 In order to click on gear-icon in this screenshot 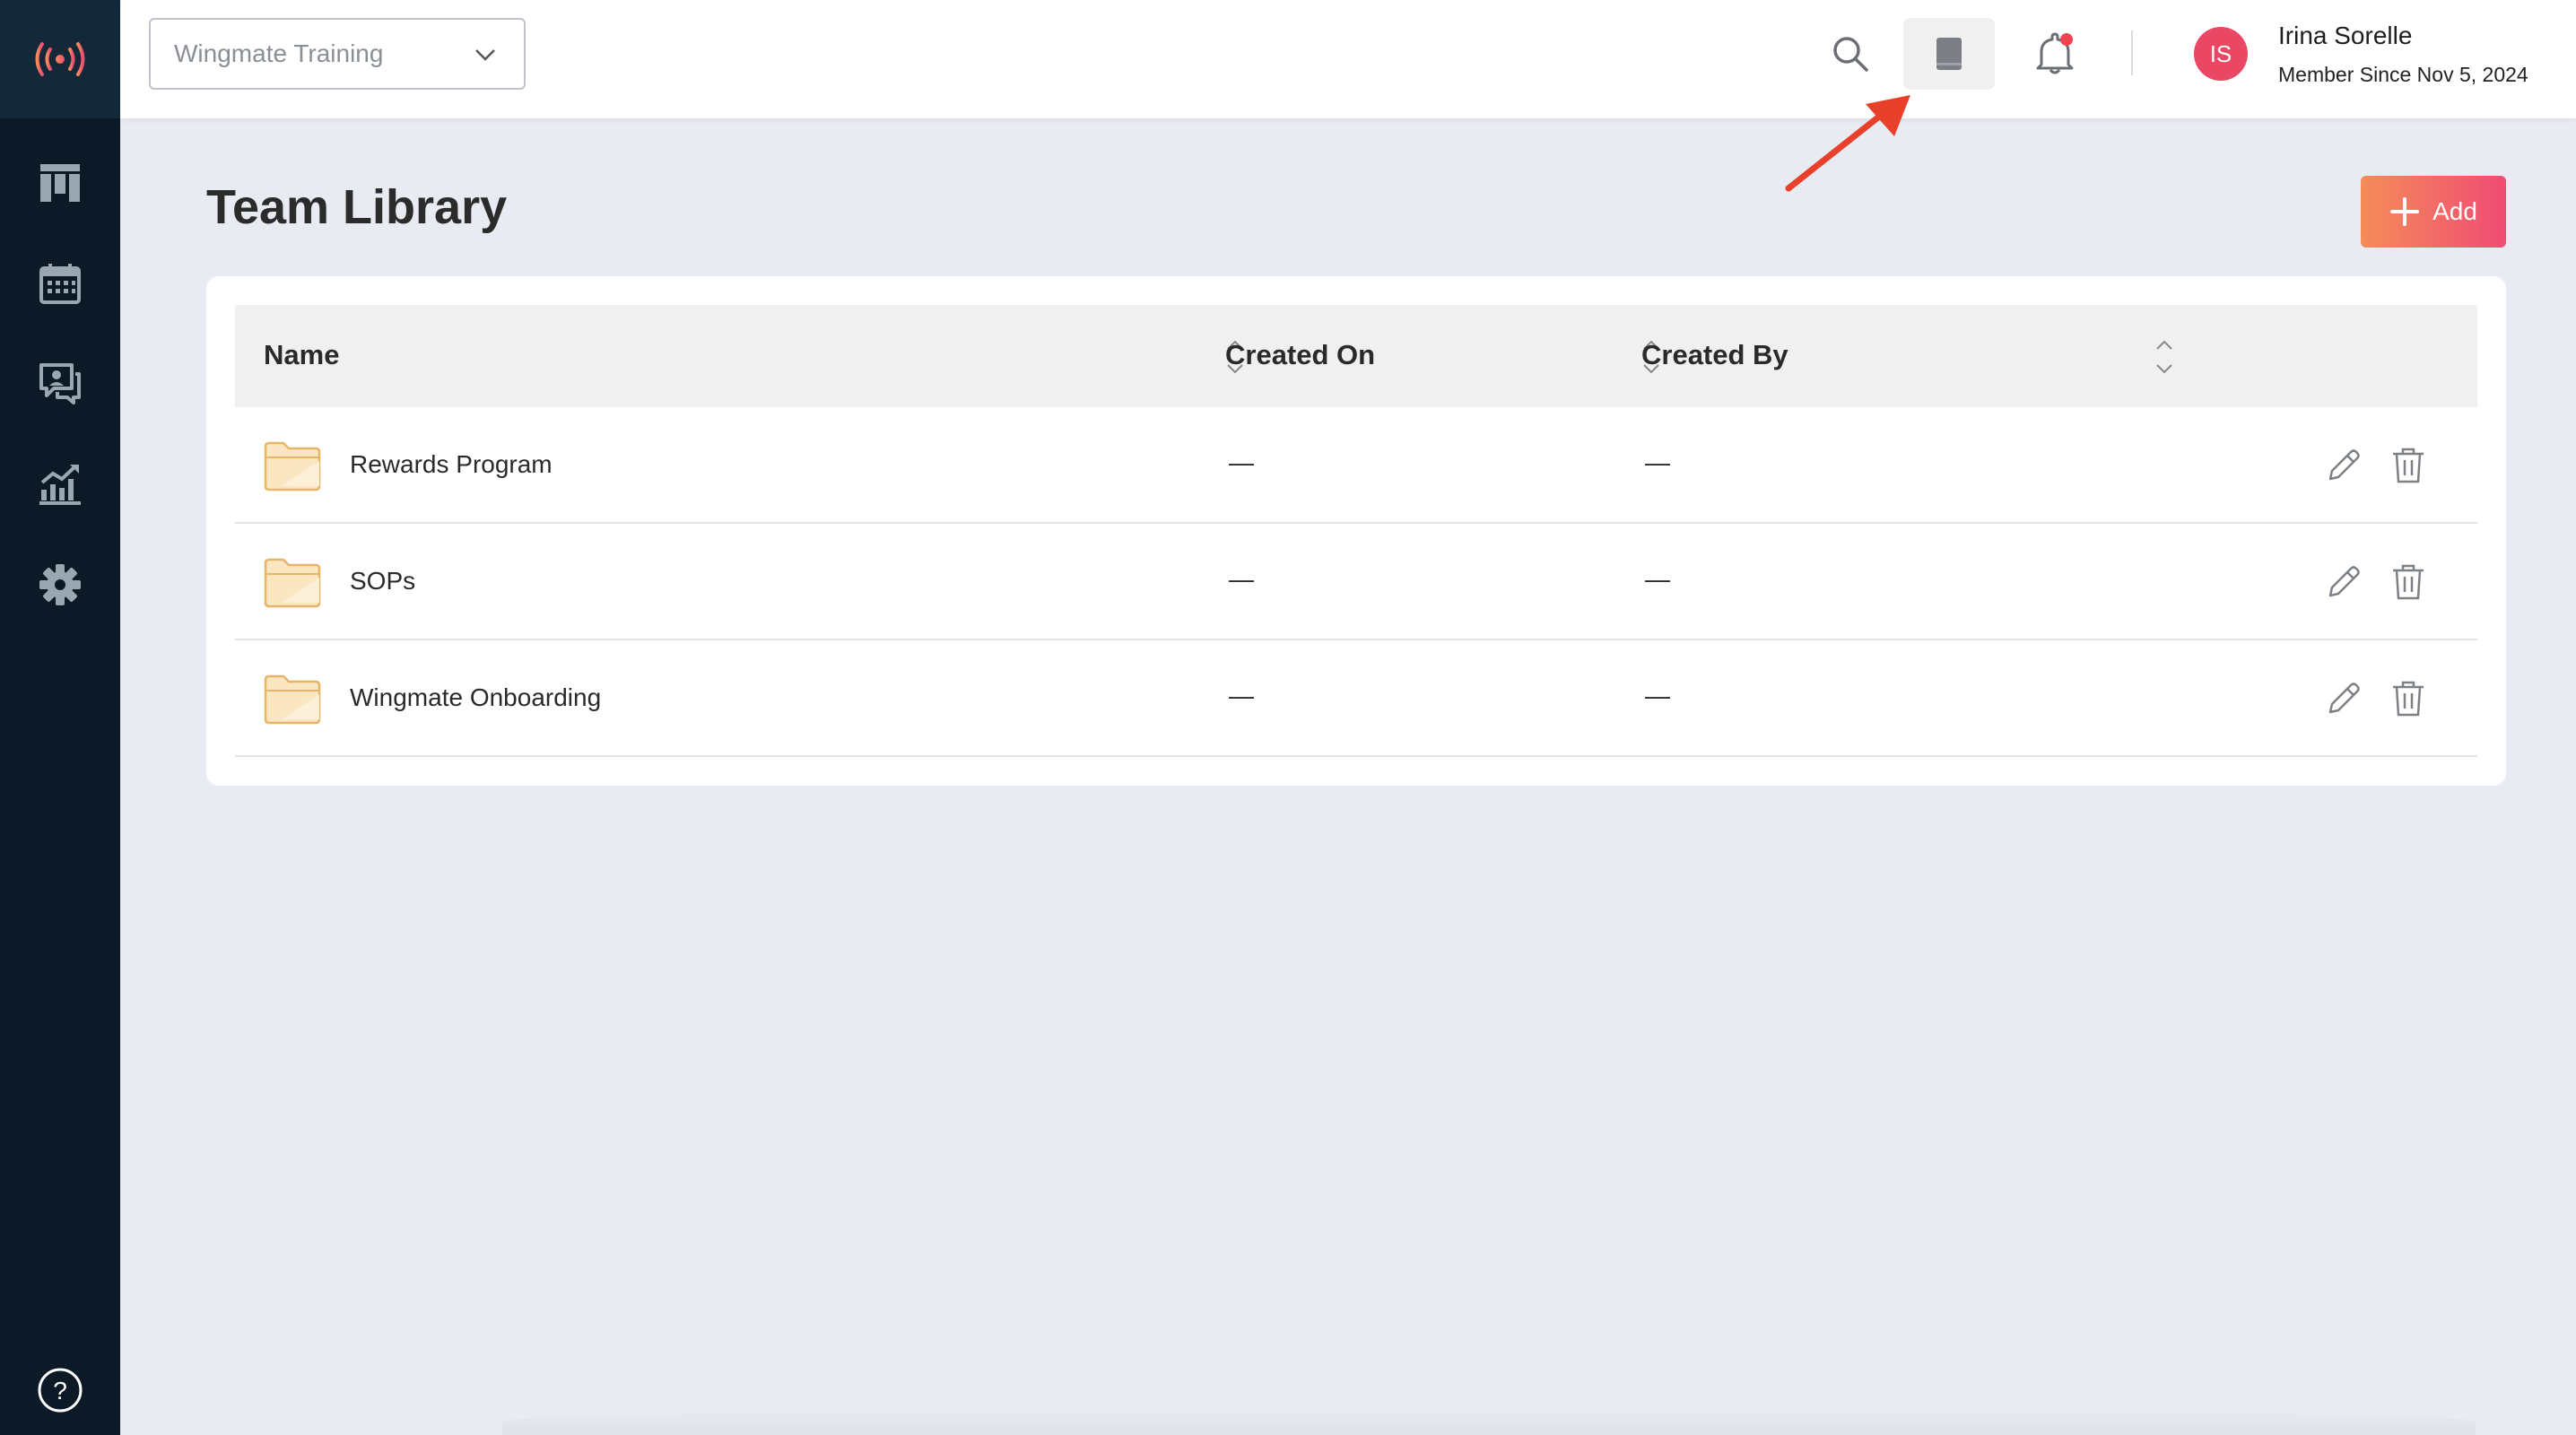, I will do `click(60, 584)`.